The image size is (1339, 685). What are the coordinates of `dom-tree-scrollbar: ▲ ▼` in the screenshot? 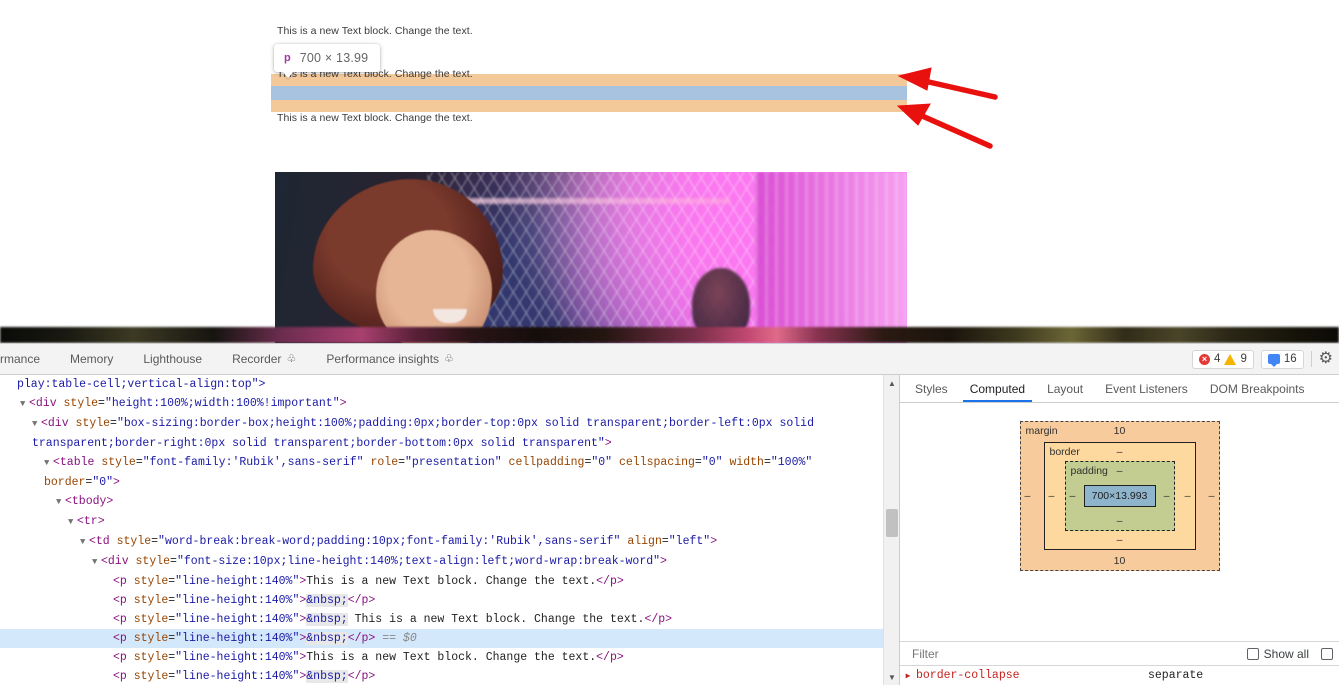 It's located at (891, 530).